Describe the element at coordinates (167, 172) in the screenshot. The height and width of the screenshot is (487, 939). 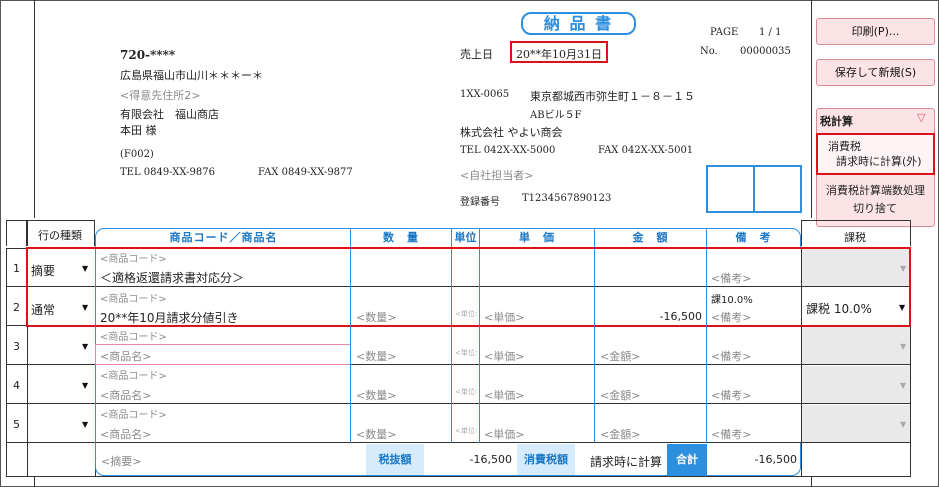
I see `customer-tel: TEL 0849-XX-9876` at that location.